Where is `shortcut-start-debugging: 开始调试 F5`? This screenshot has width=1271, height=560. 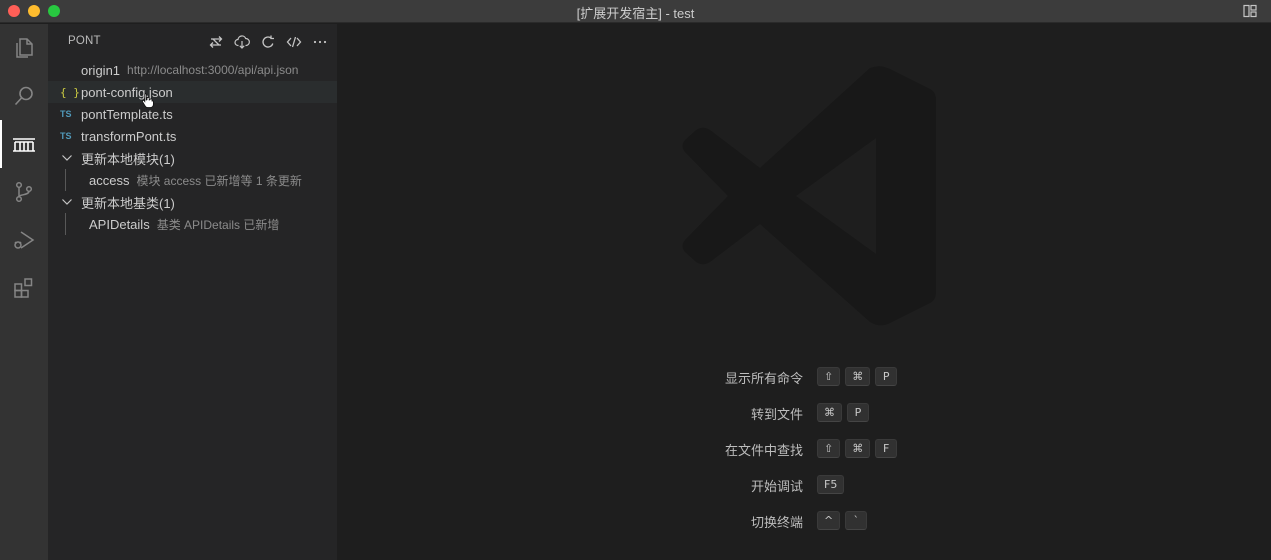
shortcut-start-debugging: 开始调试 F5 is located at coordinates (804, 485).